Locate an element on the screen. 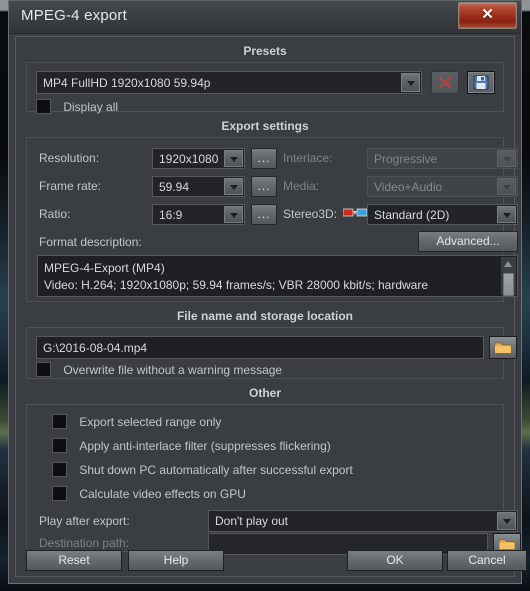 This screenshot has height=591, width=530. stereo3d-value: Standard (2D) is located at coordinates (412, 215).